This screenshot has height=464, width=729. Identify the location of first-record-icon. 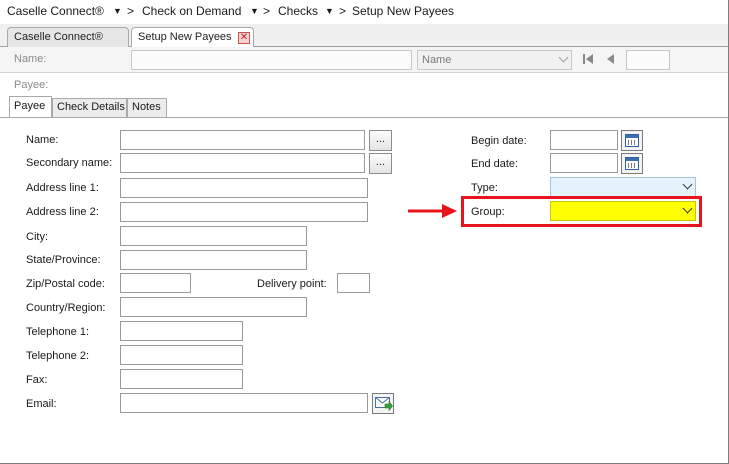
(588, 59).